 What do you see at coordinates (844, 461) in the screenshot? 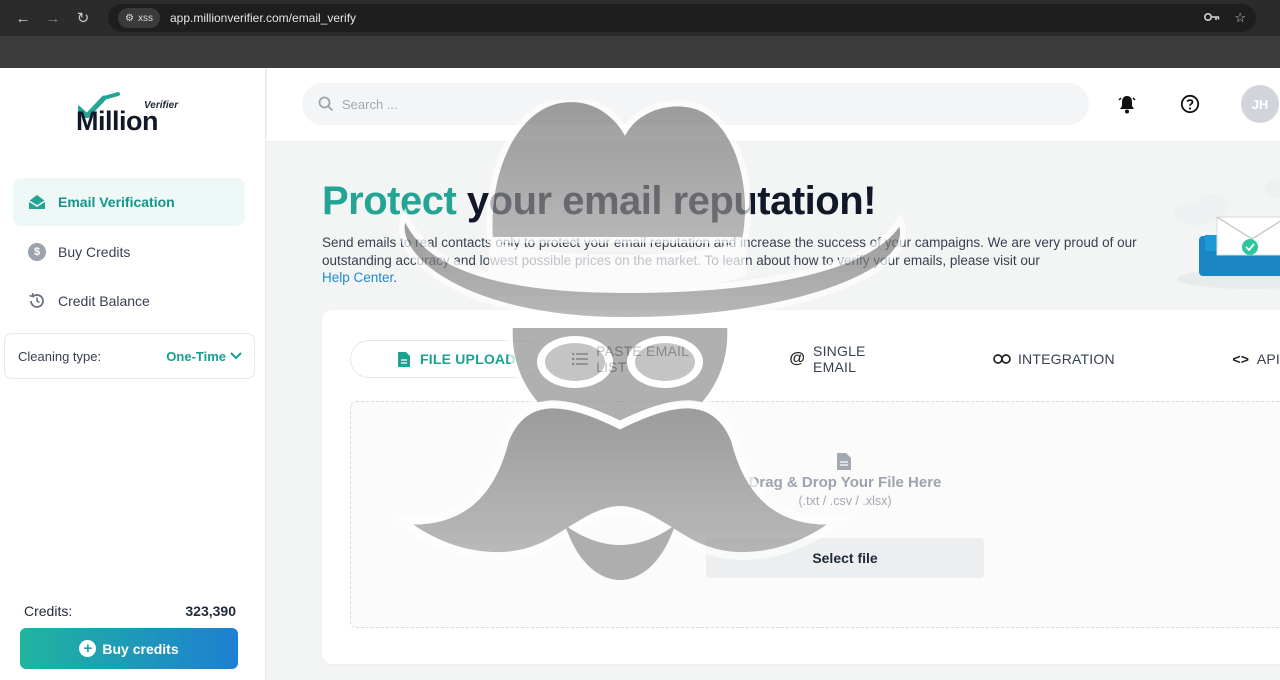
I see `document-icon` at bounding box center [844, 461].